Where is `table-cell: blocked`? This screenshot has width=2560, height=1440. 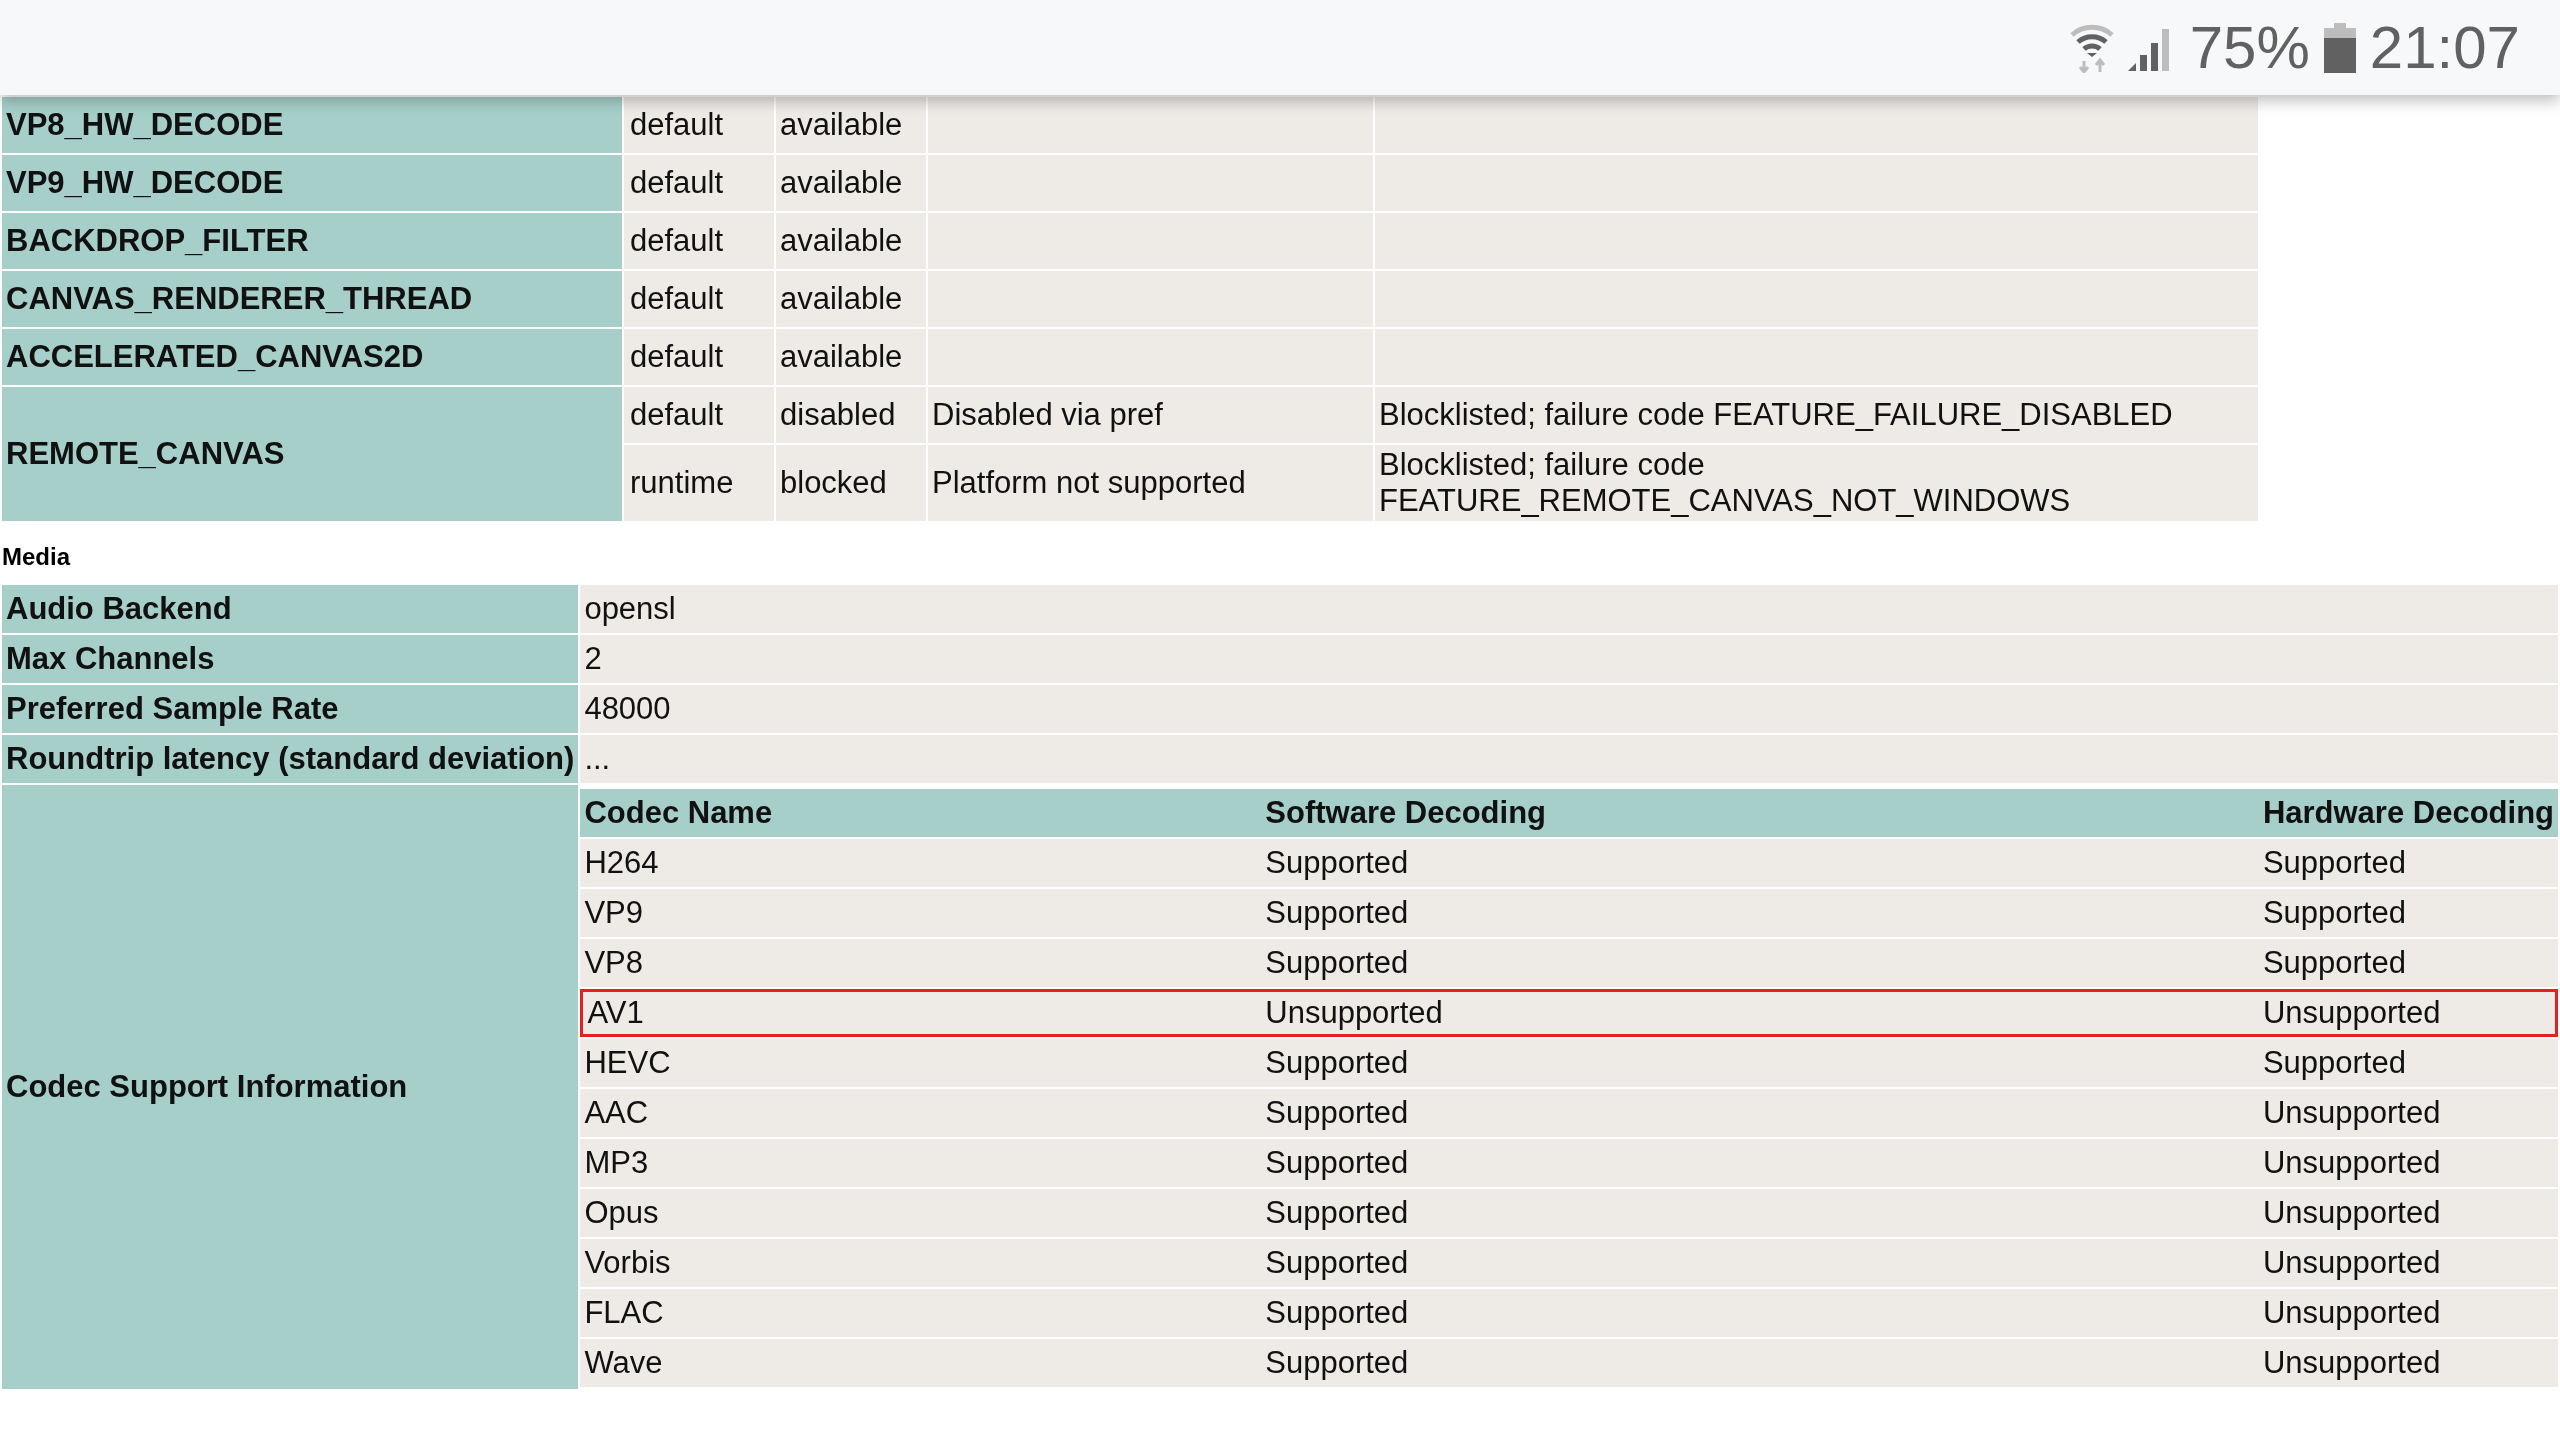 table-cell: blocked is located at coordinates (851, 483).